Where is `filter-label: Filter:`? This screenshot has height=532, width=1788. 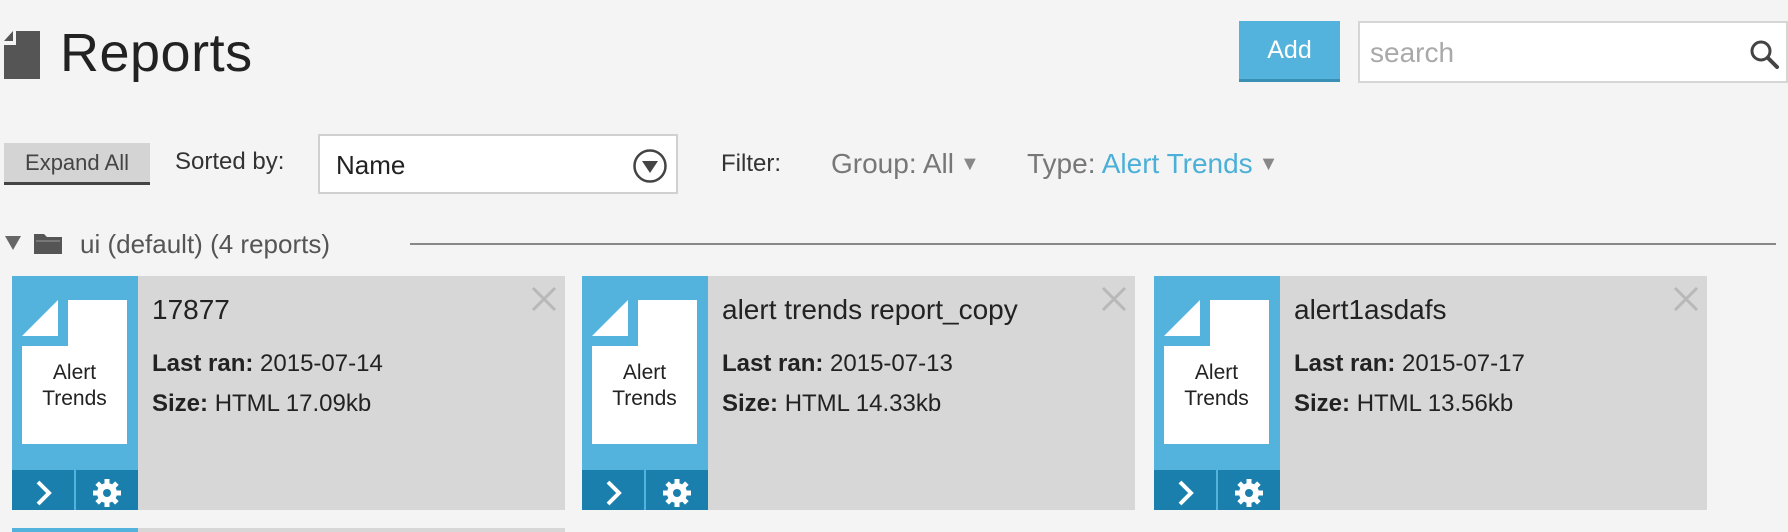 filter-label: Filter: is located at coordinates (751, 163).